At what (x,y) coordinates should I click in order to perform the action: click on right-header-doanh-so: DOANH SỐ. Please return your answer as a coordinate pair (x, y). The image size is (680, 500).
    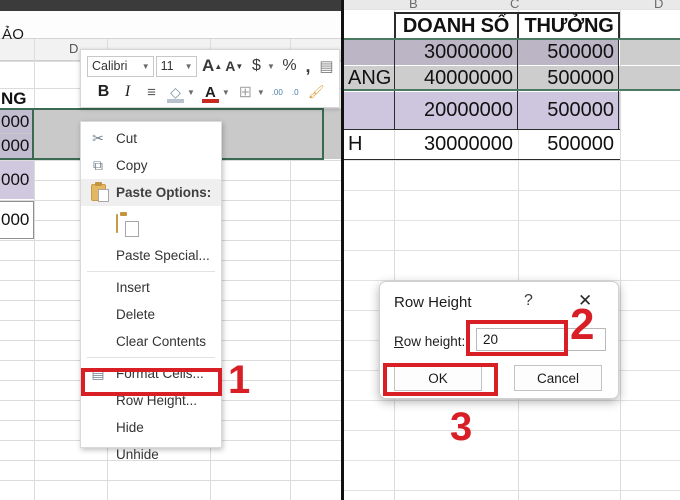
    Looking at the image, I should click on (456, 26).